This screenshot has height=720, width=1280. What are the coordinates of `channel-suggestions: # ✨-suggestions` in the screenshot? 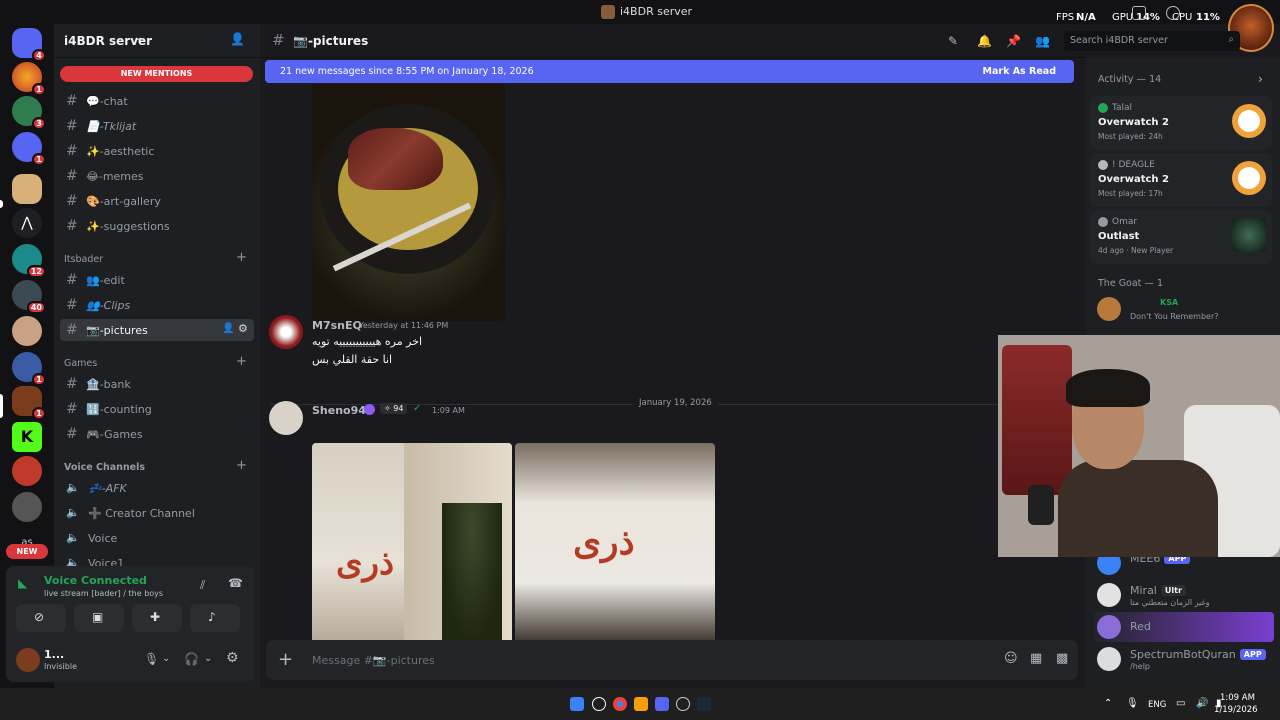 It's located at (157, 226).